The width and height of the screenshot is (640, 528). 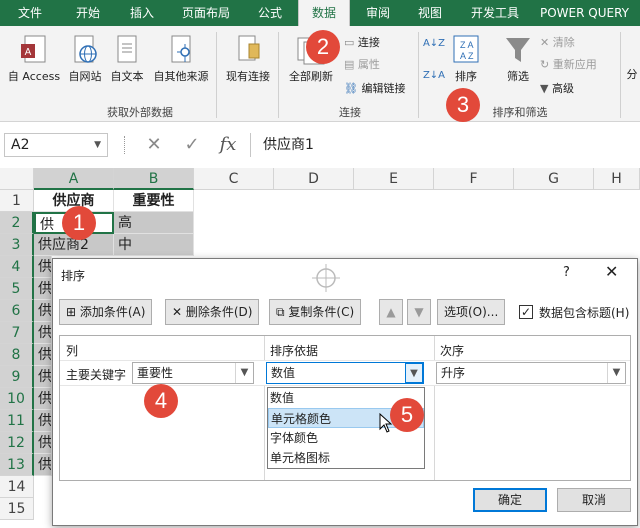 I want to click on advanced-filter-button: ▼ 高级, so click(x=557, y=88).